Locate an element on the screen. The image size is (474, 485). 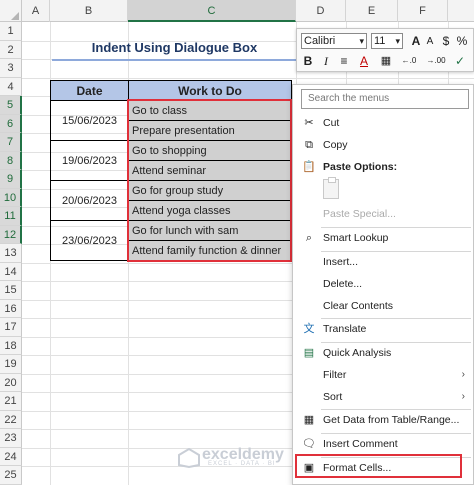
task-cell: Attend yoga classes is located at coordinates (210, 210).